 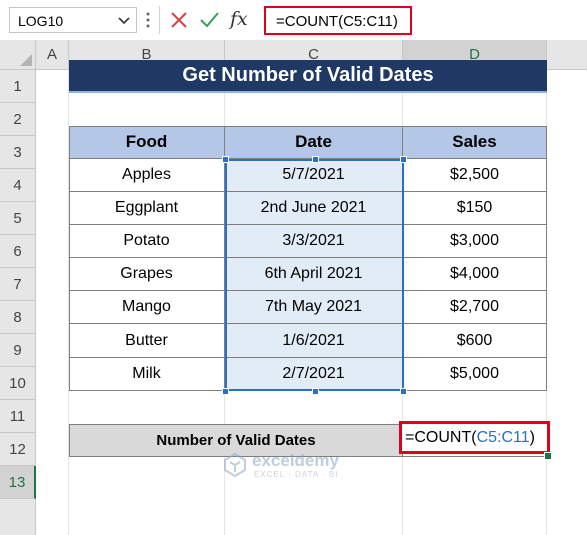 What do you see at coordinates (235, 465) in the screenshot?
I see `exceldemy-logo-icon` at bounding box center [235, 465].